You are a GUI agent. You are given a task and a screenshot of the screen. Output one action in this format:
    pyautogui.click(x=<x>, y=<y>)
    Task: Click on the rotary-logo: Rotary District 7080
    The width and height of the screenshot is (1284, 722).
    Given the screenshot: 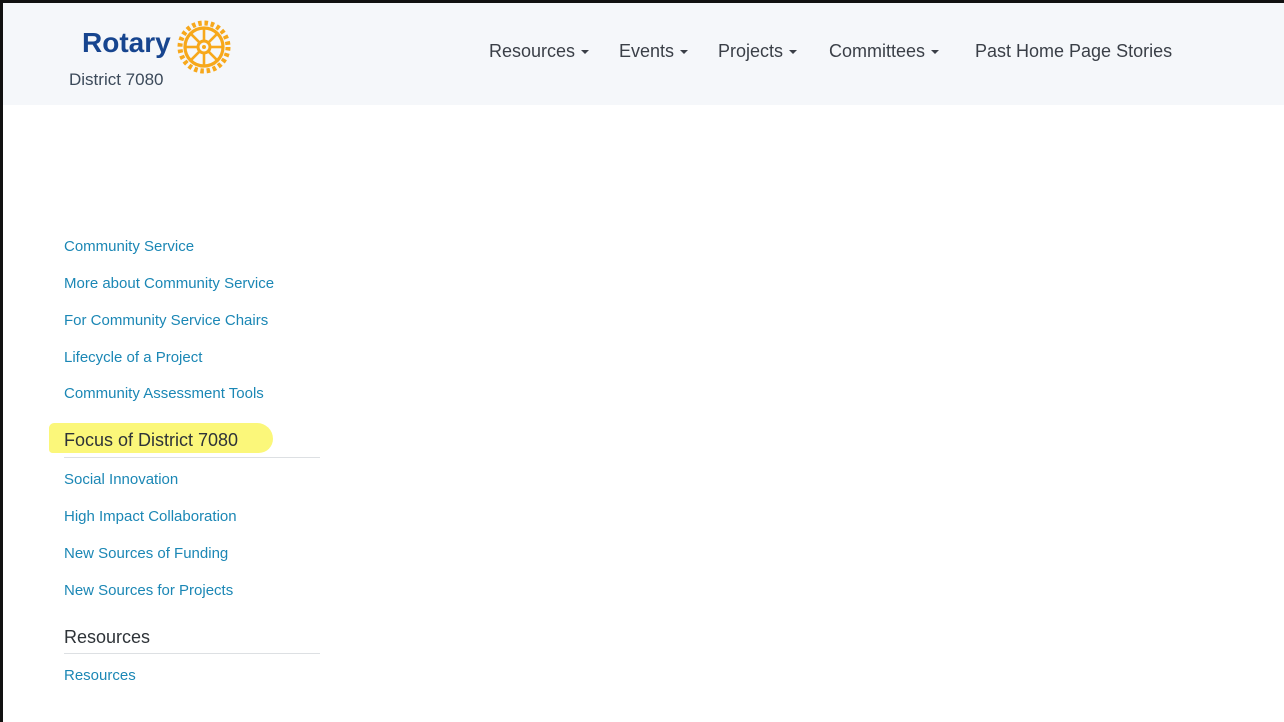 What is the action you would take?
    pyautogui.click(x=153, y=57)
    